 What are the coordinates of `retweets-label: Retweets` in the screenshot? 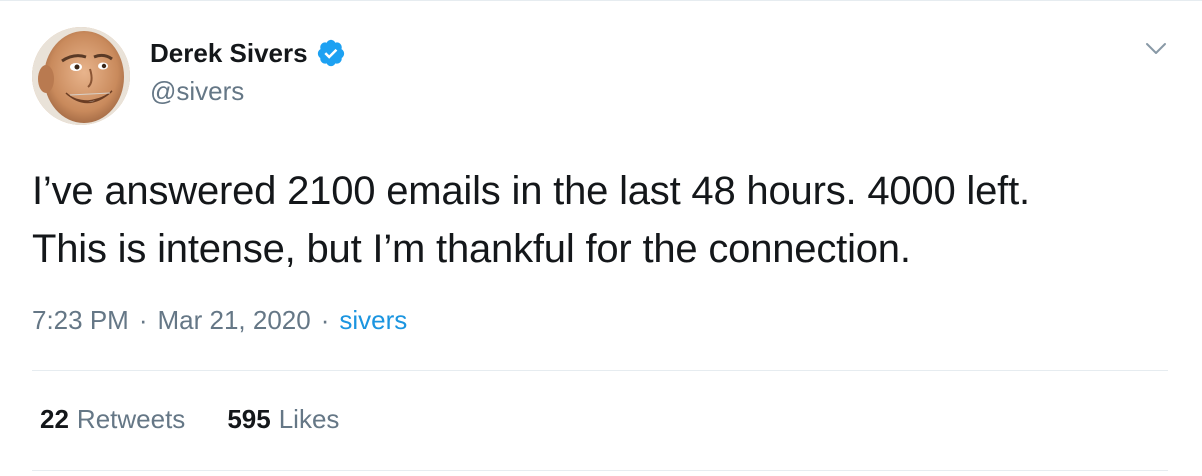 It's located at (131, 419).